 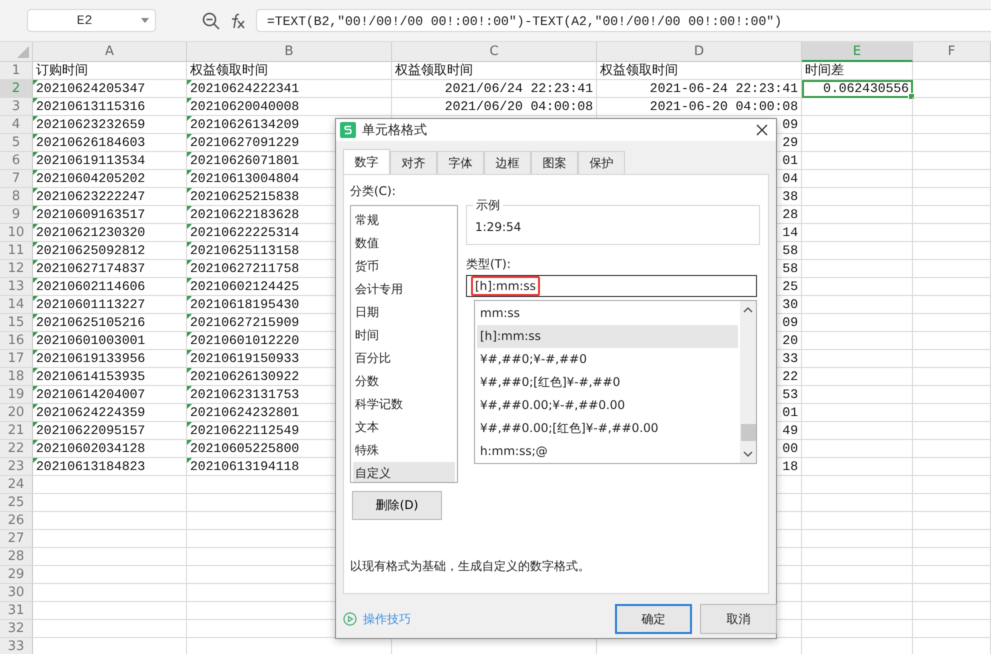 What do you see at coordinates (413, 162) in the screenshot?
I see `tab: 对齐` at bounding box center [413, 162].